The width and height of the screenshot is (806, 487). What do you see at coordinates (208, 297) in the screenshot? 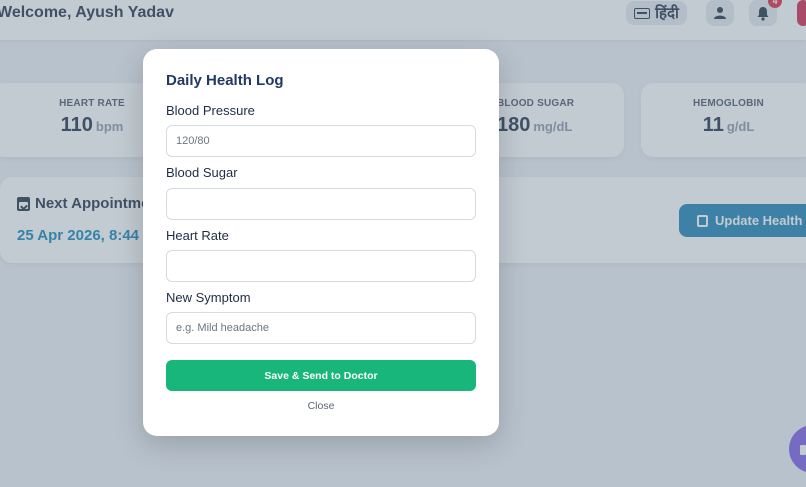
I see `new-symptom-label: New Symptom` at bounding box center [208, 297].